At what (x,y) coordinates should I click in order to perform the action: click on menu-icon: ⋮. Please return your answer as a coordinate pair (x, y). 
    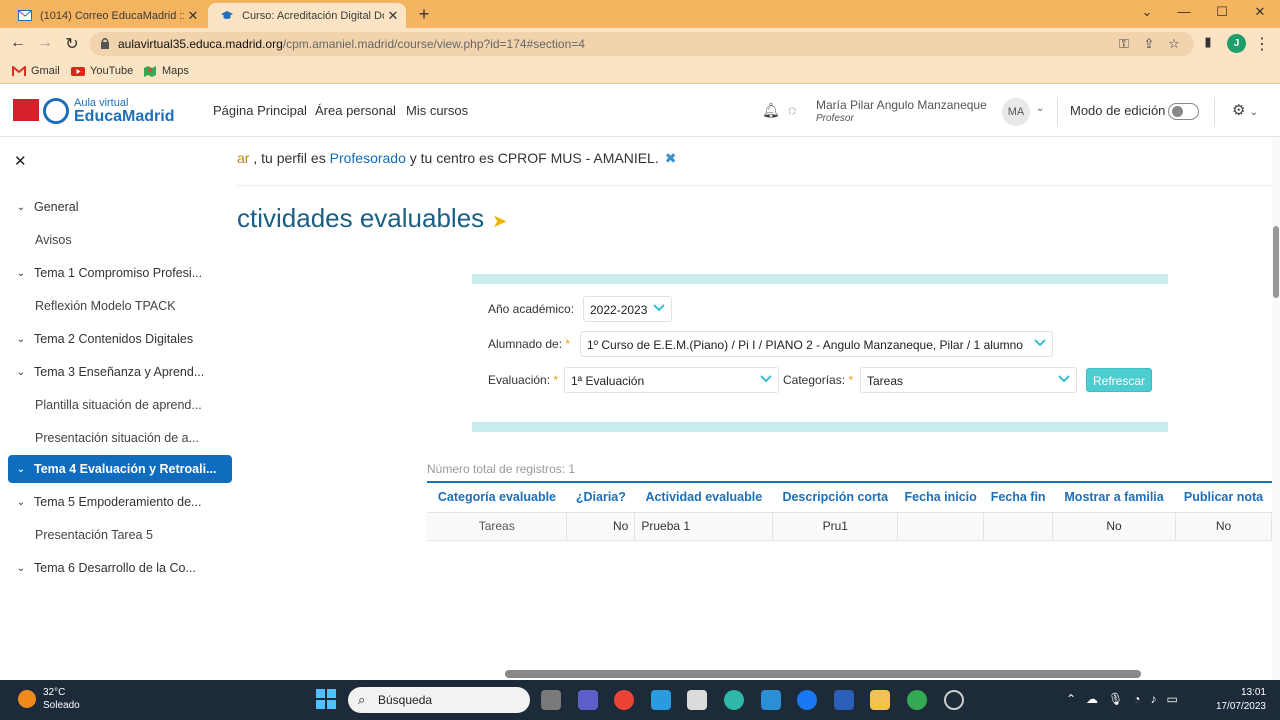
    Looking at the image, I should click on (1262, 44).